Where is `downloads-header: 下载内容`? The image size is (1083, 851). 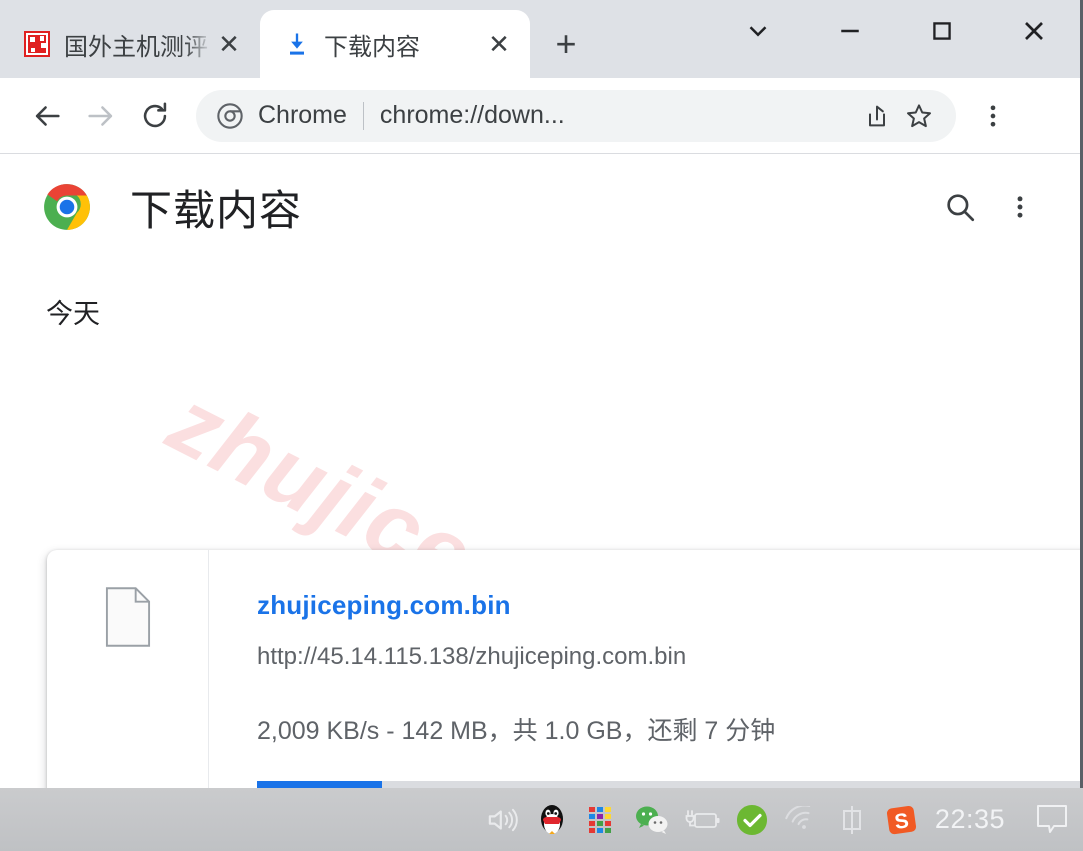
downloads-header: 下载内容 is located at coordinates (540, 207).